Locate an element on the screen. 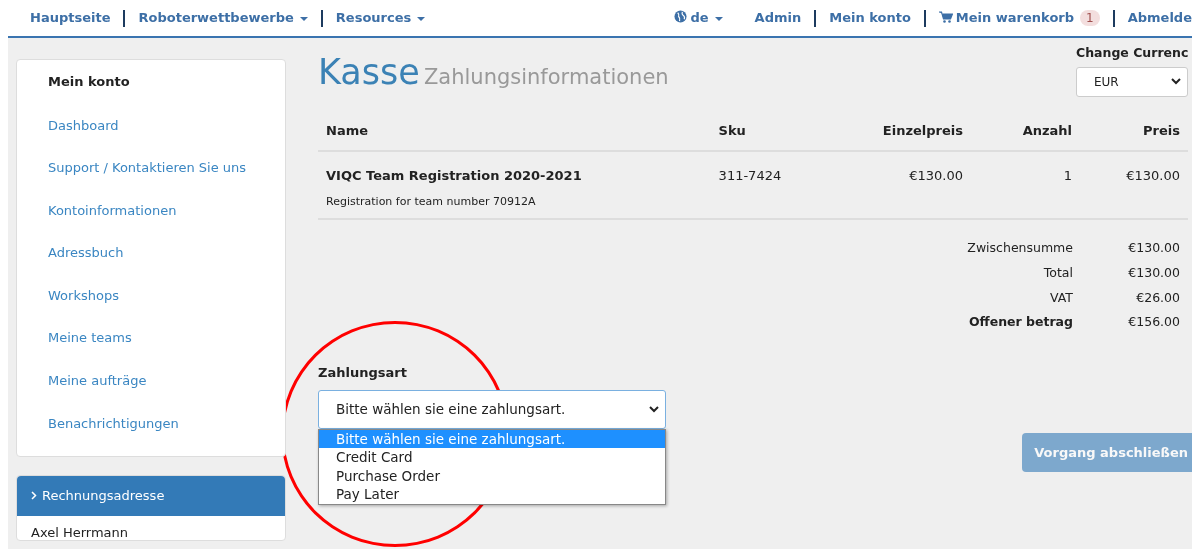 The height and width of the screenshot is (549, 1192). dropdown-option: Purchase Order is located at coordinates (492, 475).